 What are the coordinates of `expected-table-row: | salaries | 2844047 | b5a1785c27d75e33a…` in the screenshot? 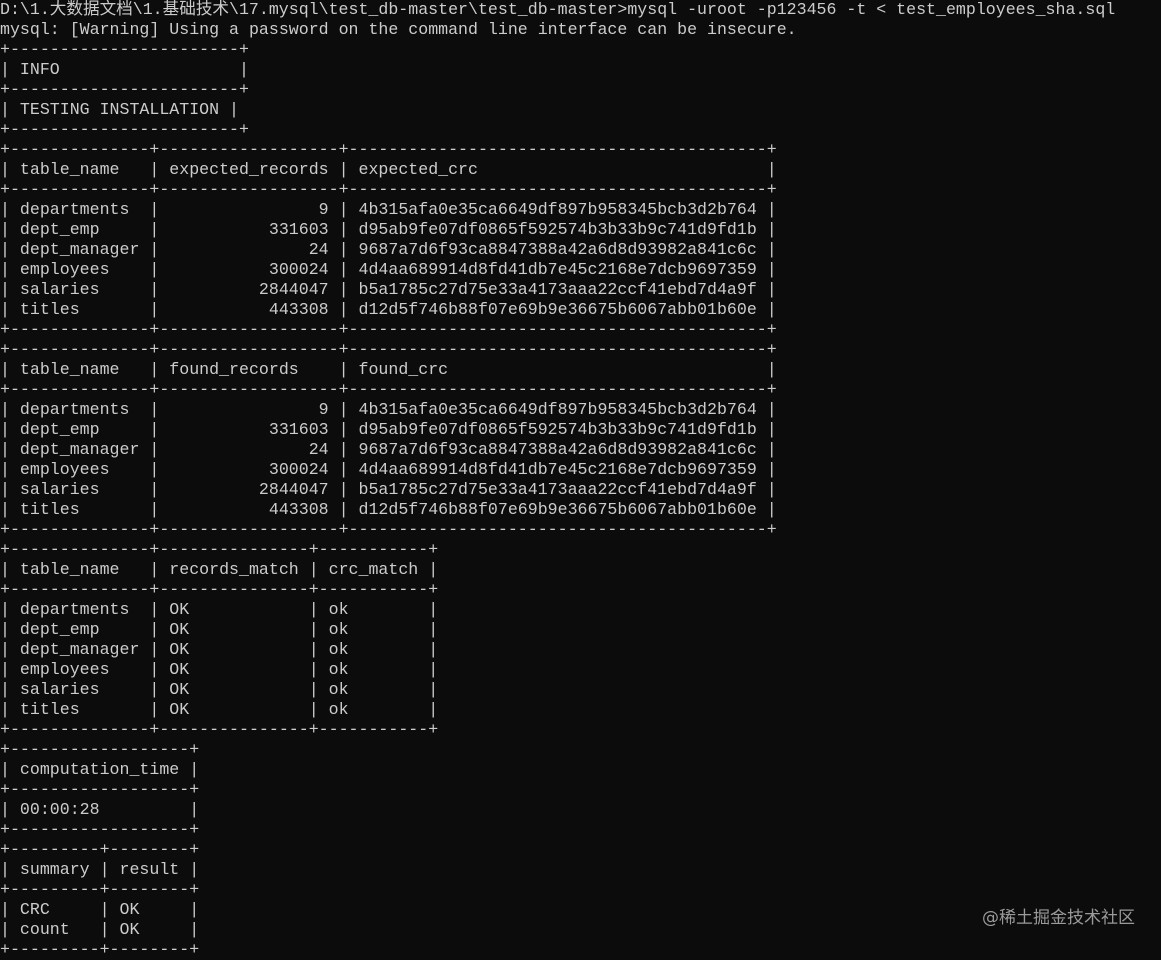 It's located at (388, 289).